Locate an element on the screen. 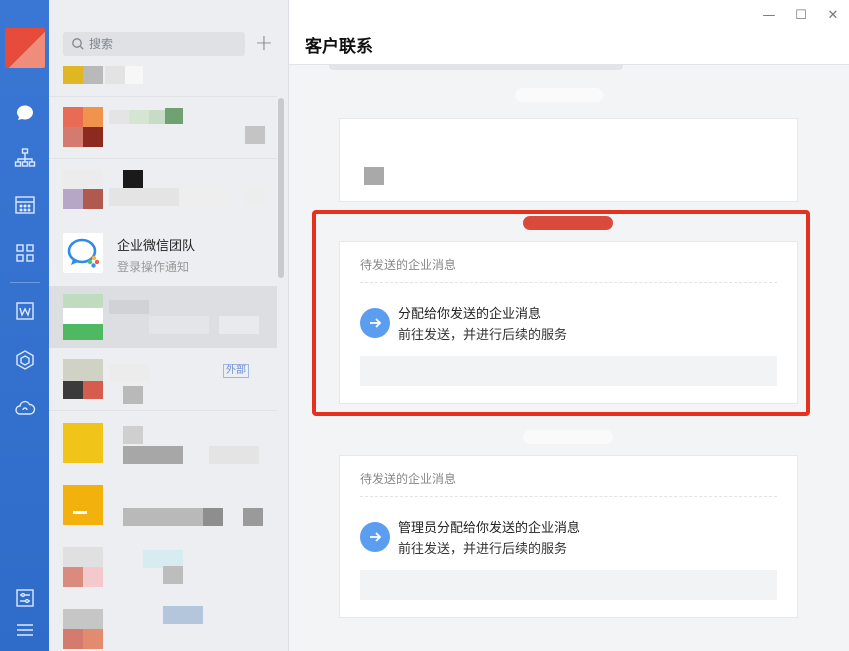  add-button: + is located at coordinates (264, 44).